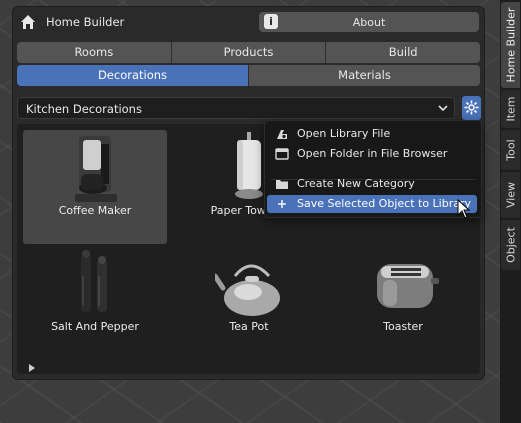 The width and height of the screenshot is (521, 423). I want to click on tab-build: Build, so click(403, 52).